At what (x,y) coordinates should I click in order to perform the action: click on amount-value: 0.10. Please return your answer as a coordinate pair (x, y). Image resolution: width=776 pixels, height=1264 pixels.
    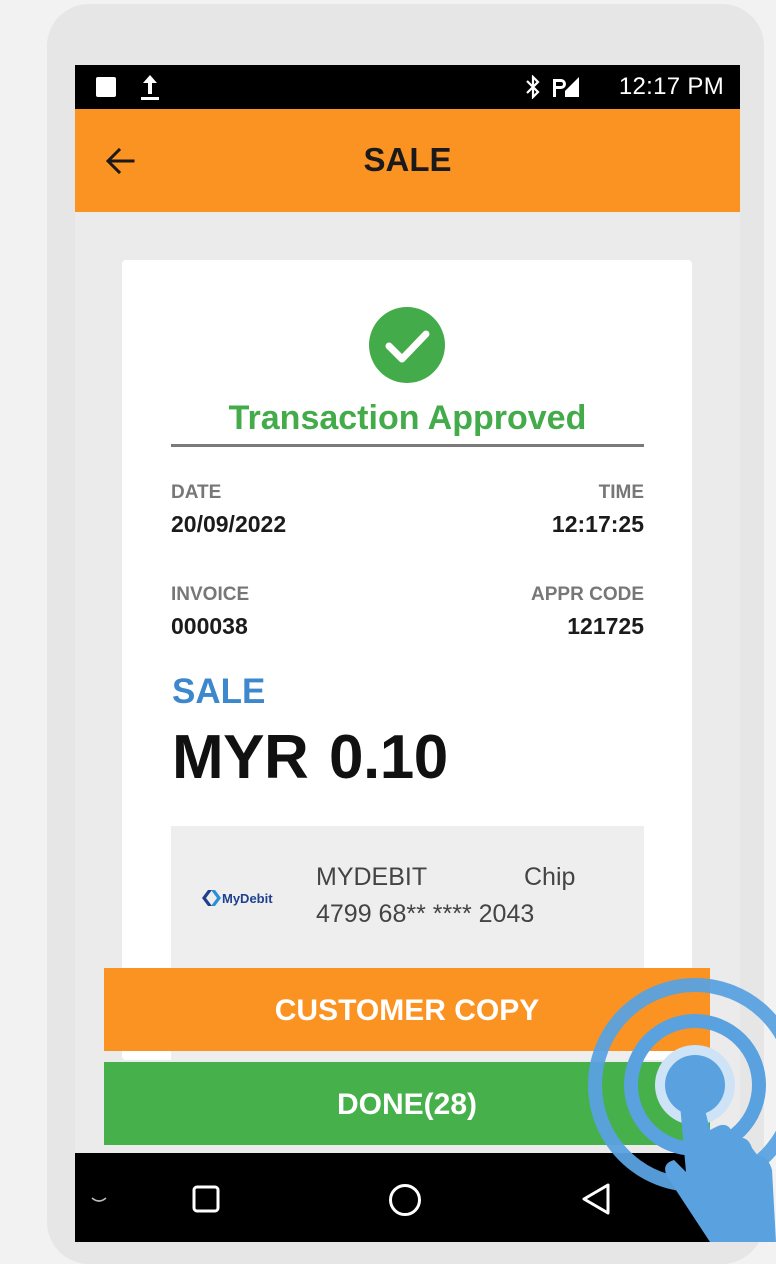
    Looking at the image, I should click on (388, 757).